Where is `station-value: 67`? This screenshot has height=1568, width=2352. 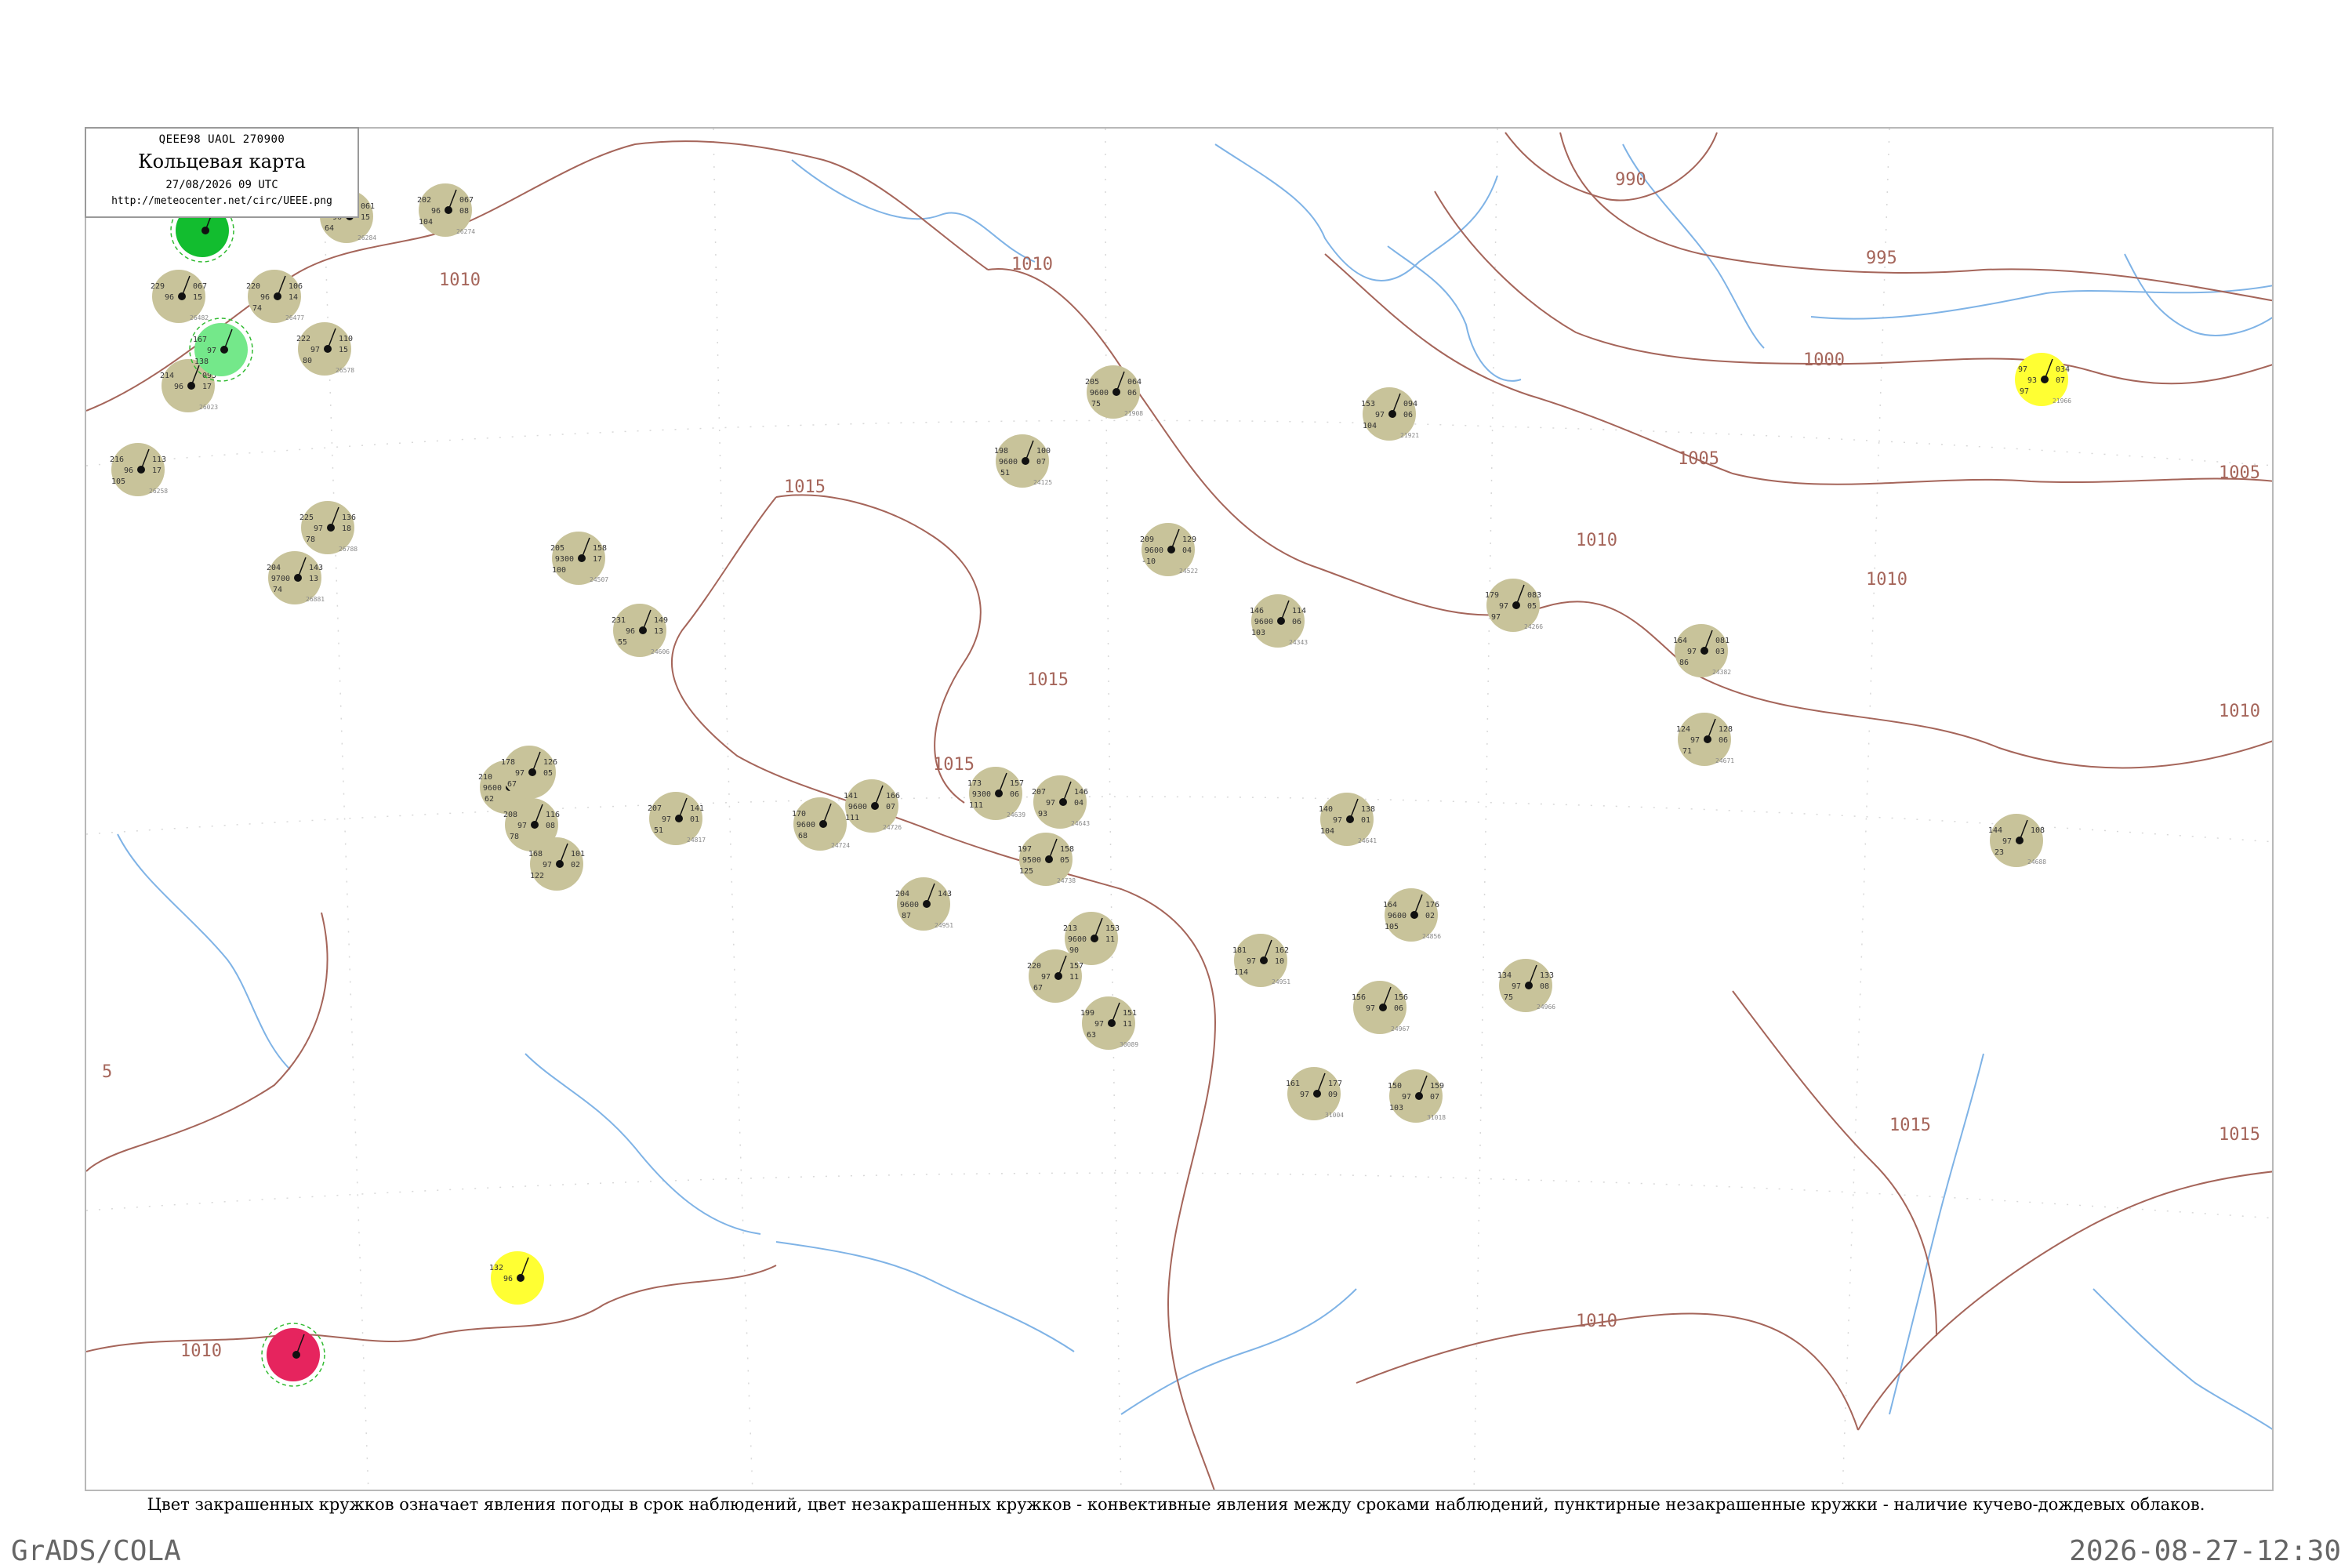
station-value: 67 is located at coordinates (1038, 988).